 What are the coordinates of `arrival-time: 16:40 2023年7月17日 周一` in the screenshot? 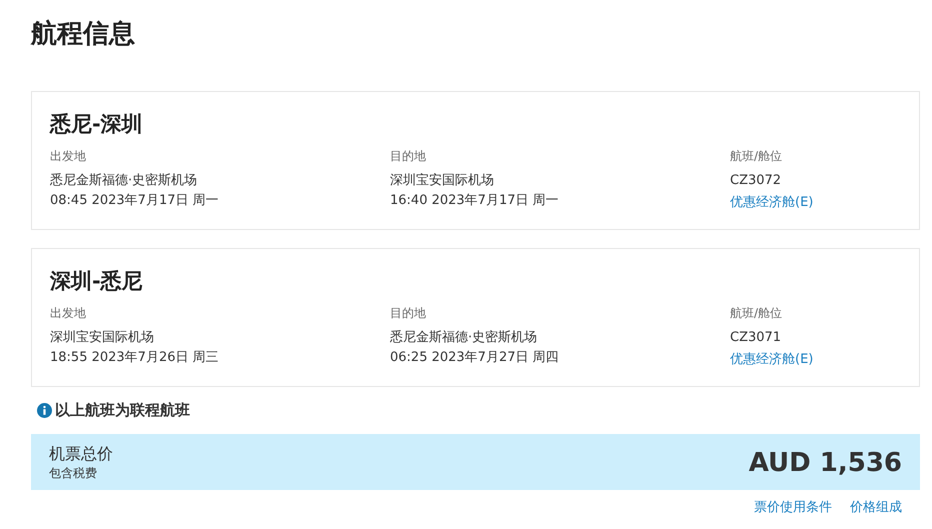 It's located at (475, 201).